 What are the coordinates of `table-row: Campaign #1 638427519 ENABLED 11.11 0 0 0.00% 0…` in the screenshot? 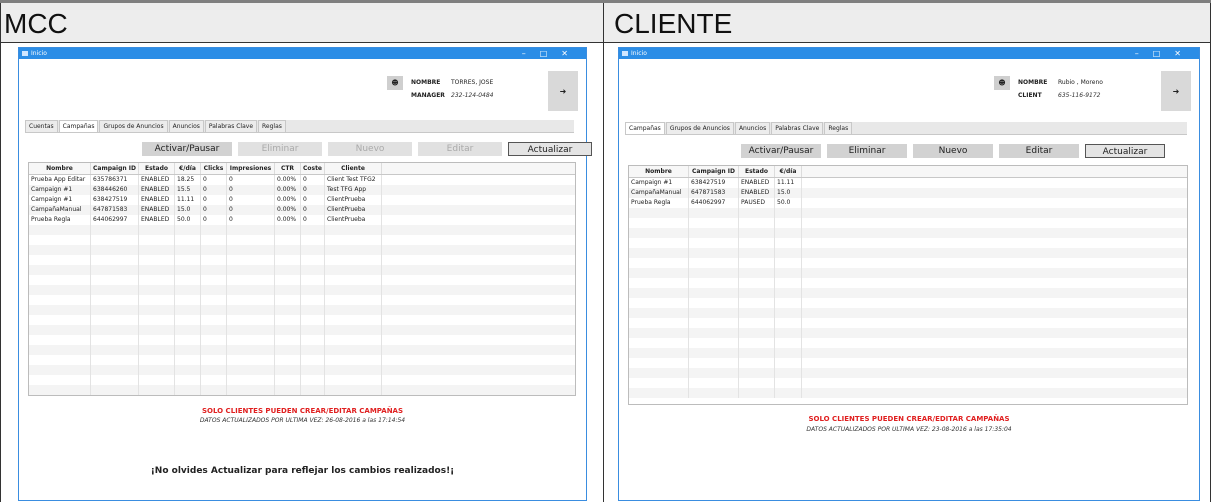 It's located at (302, 200).